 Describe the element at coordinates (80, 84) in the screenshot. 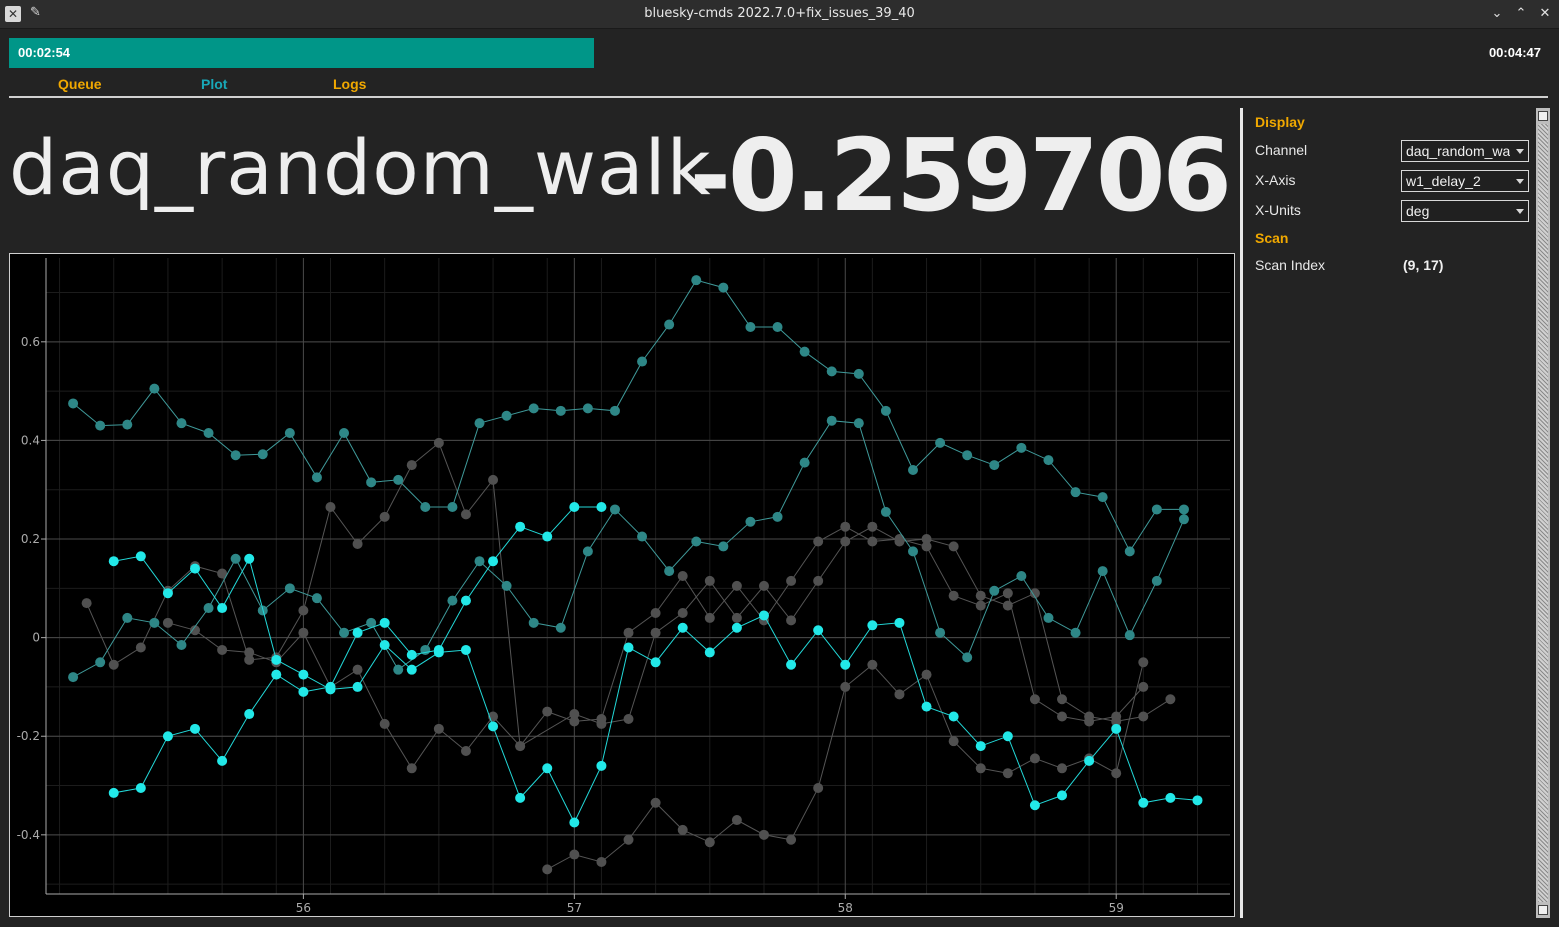

I see `tab-queue: Queue` at that location.